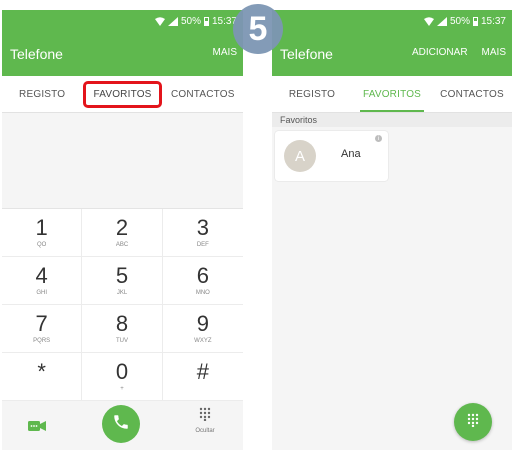 This screenshot has width=514, height=450. What do you see at coordinates (42, 233) in the screenshot?
I see `key-1: 1 QO` at bounding box center [42, 233].